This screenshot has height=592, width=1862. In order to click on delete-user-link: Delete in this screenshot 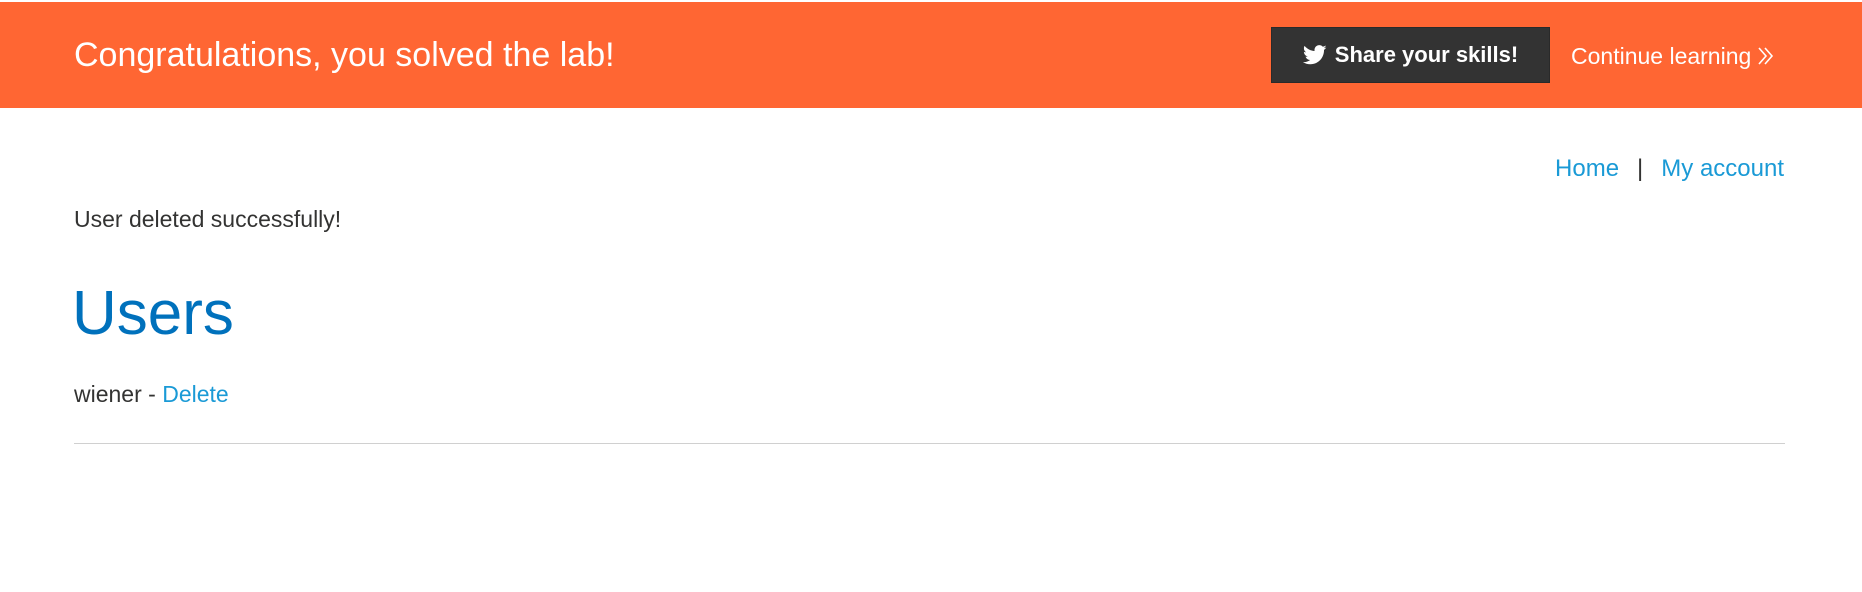, I will do `click(195, 394)`.